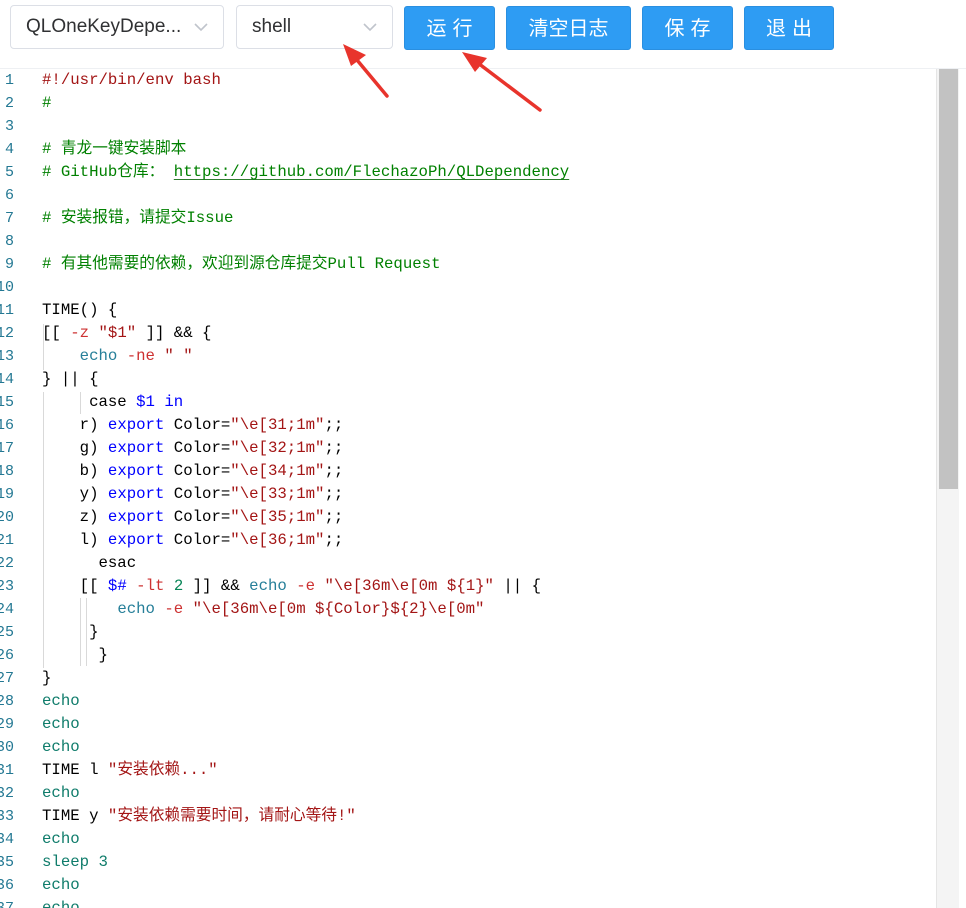  I want to click on code-line: l) export Color="\e[36;1m";;, so click(193, 540).